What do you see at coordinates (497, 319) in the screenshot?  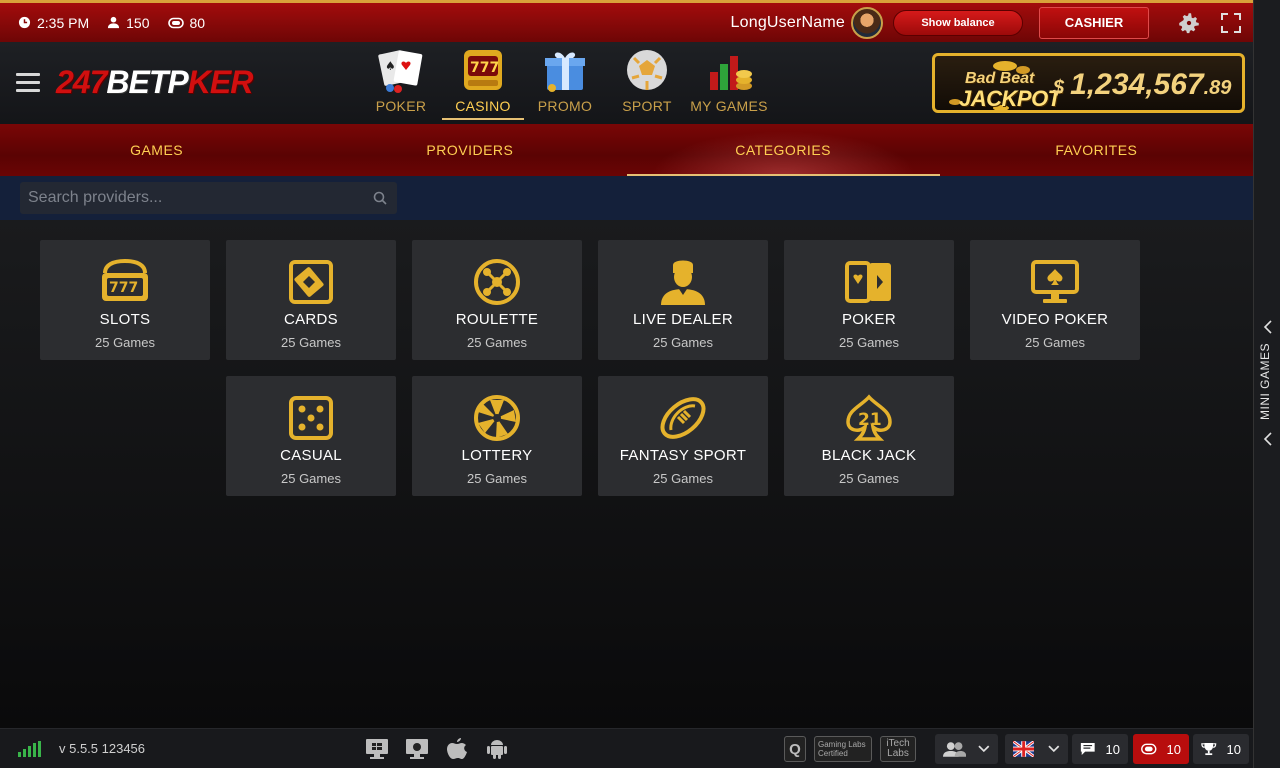 I see `category-name: ROULETTE` at bounding box center [497, 319].